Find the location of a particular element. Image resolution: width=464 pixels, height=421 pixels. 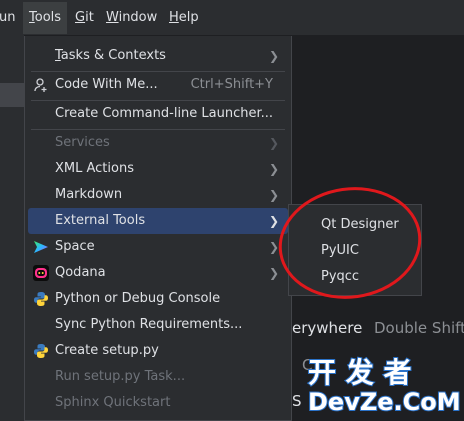

svg-text: DevZe.CoM is located at coordinates (384, 402).